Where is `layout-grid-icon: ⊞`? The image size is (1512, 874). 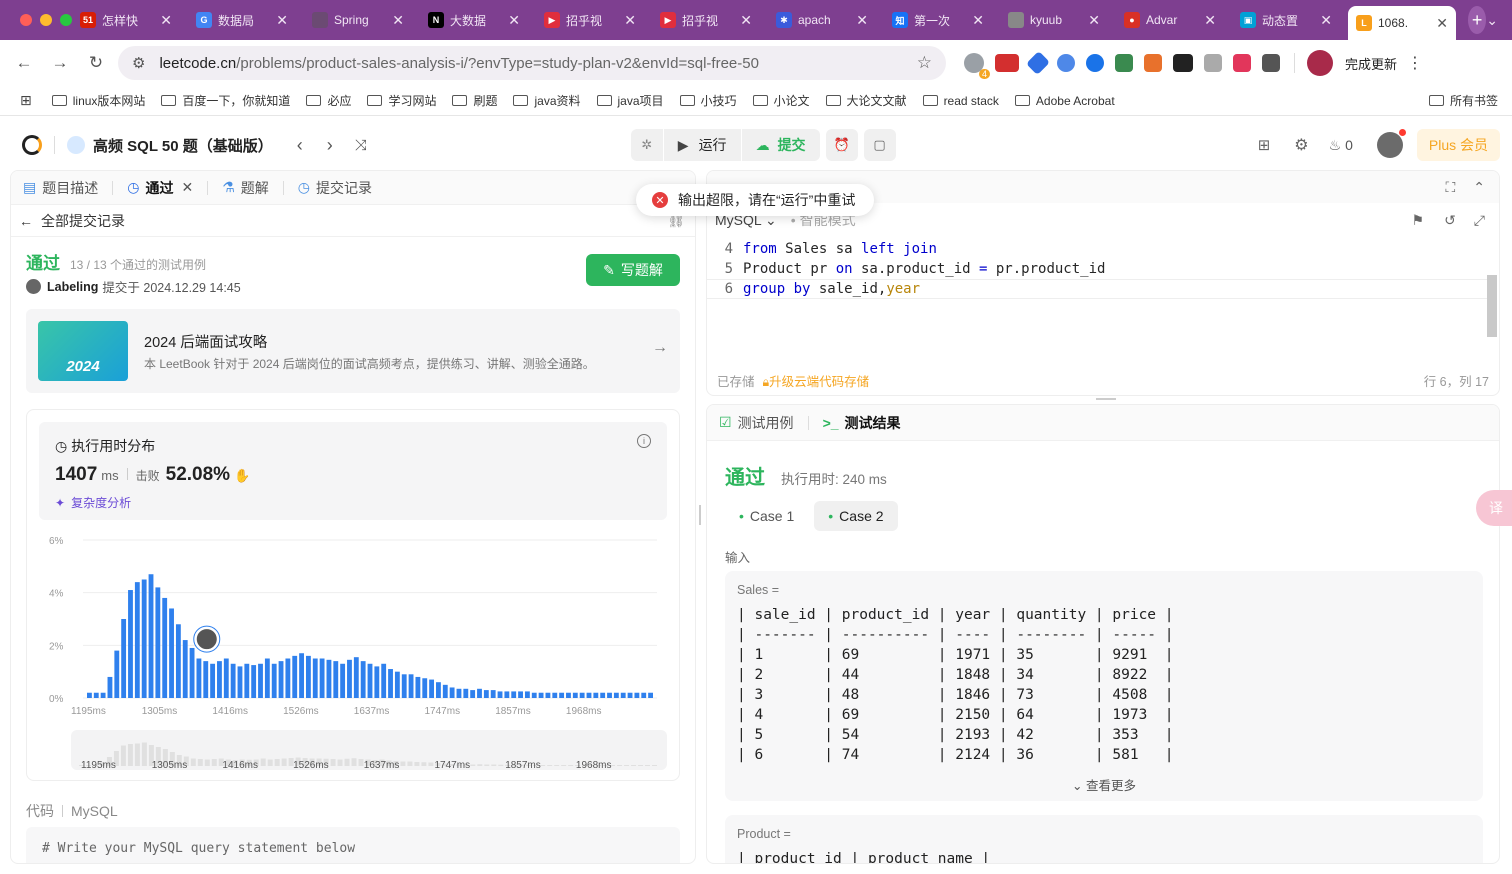 layout-grid-icon: ⊞ is located at coordinates (1264, 145).